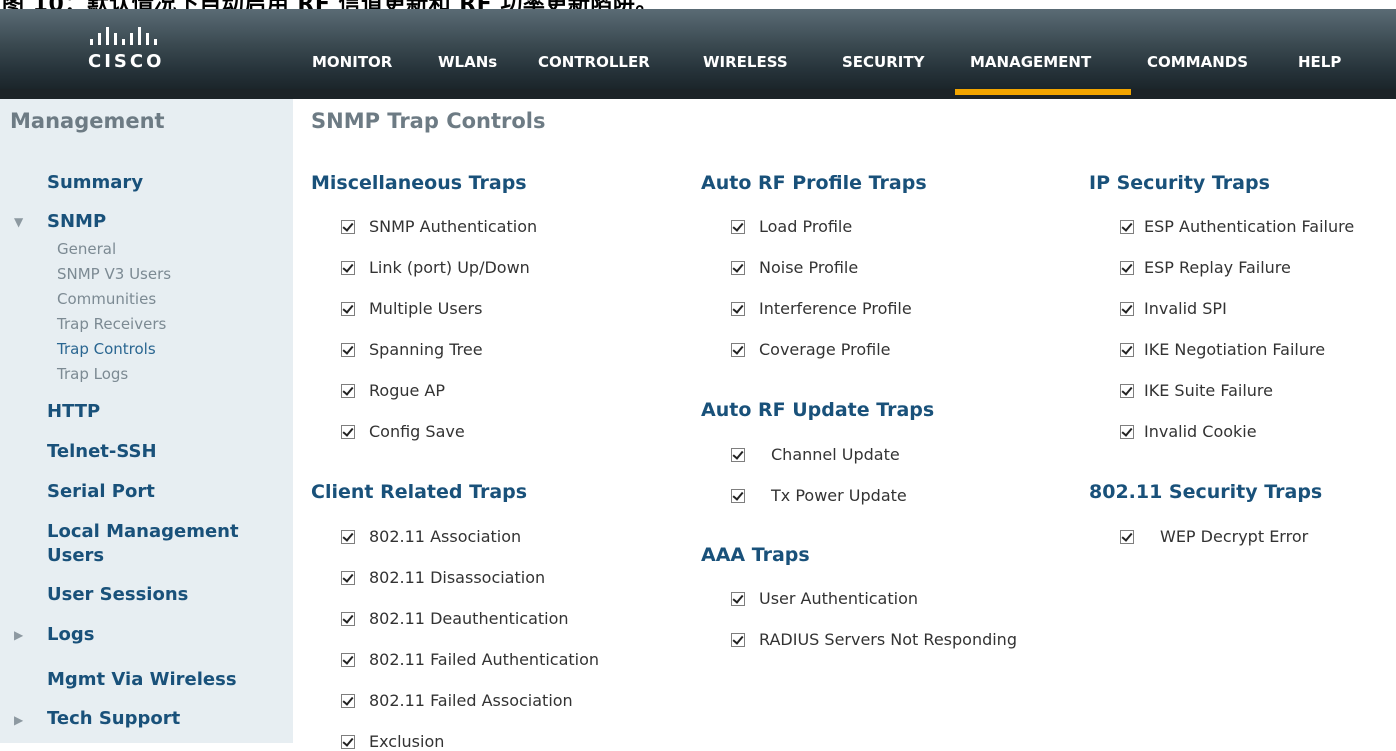 This screenshot has width=1396, height=751. Describe the element at coordinates (76, 221) in the screenshot. I see `sidebar-item-snmp: SNMP` at that location.